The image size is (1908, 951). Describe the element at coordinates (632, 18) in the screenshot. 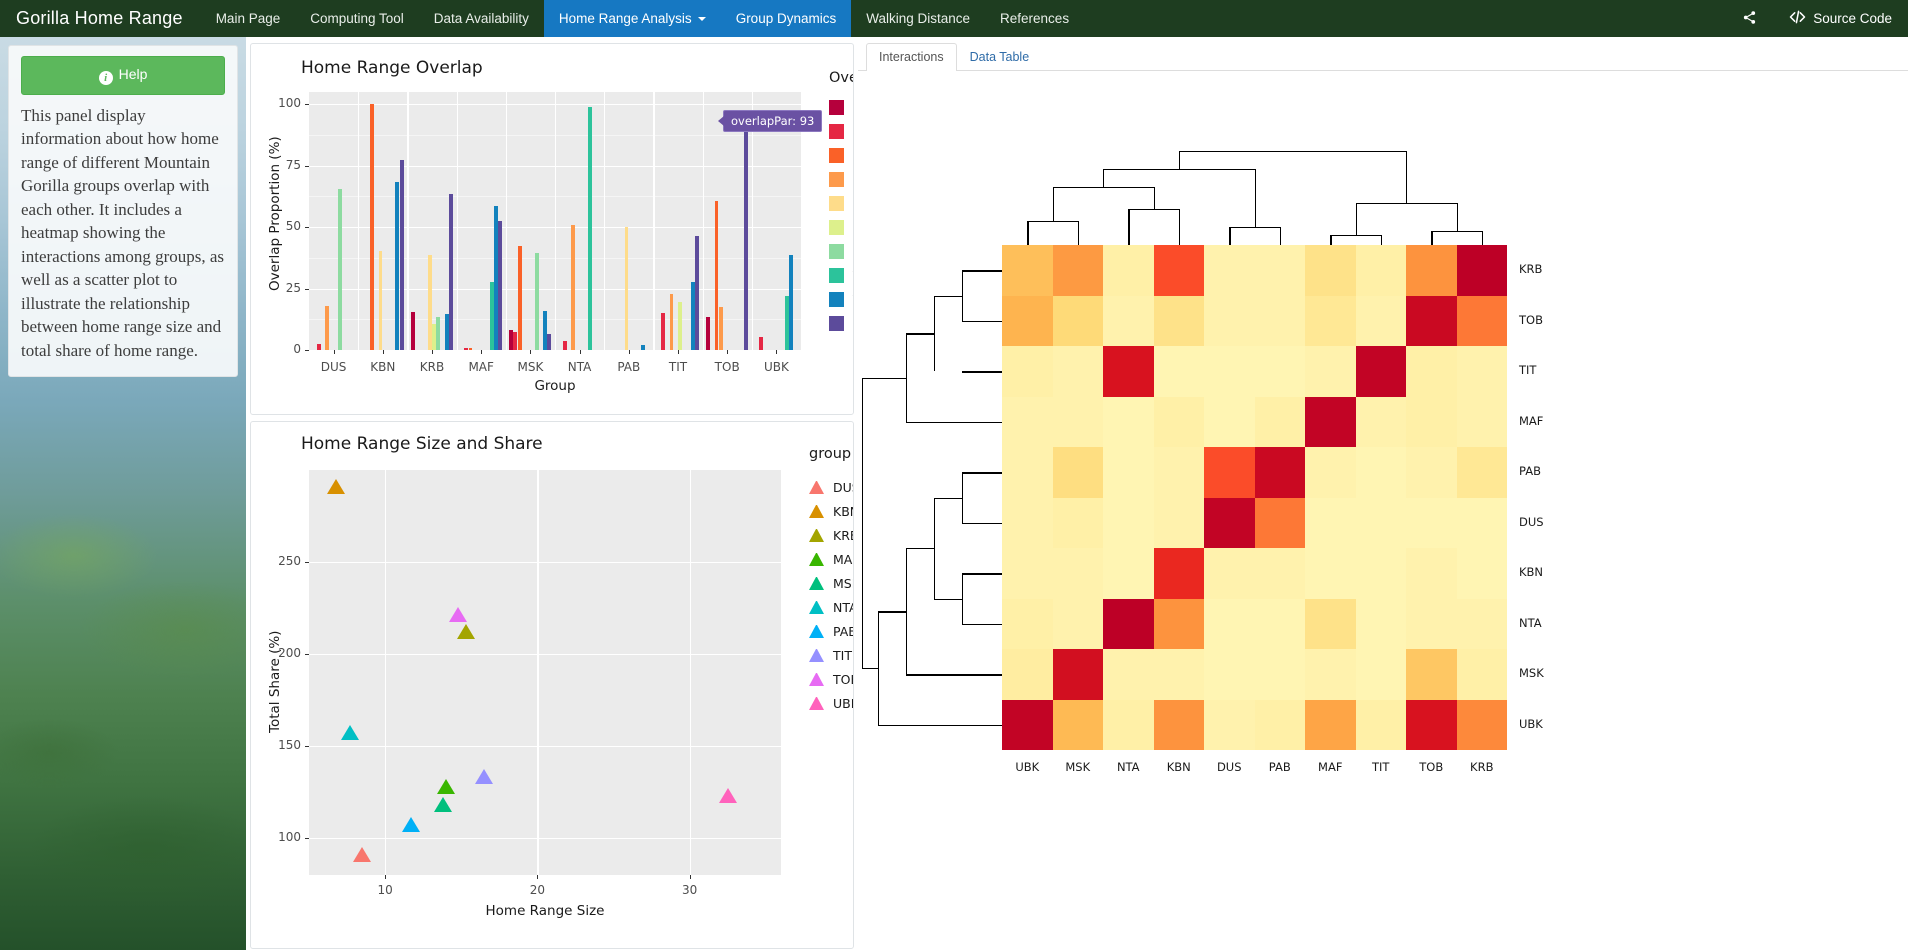

I see `nav-item-home-range-analysis: Home Range Analysis` at that location.